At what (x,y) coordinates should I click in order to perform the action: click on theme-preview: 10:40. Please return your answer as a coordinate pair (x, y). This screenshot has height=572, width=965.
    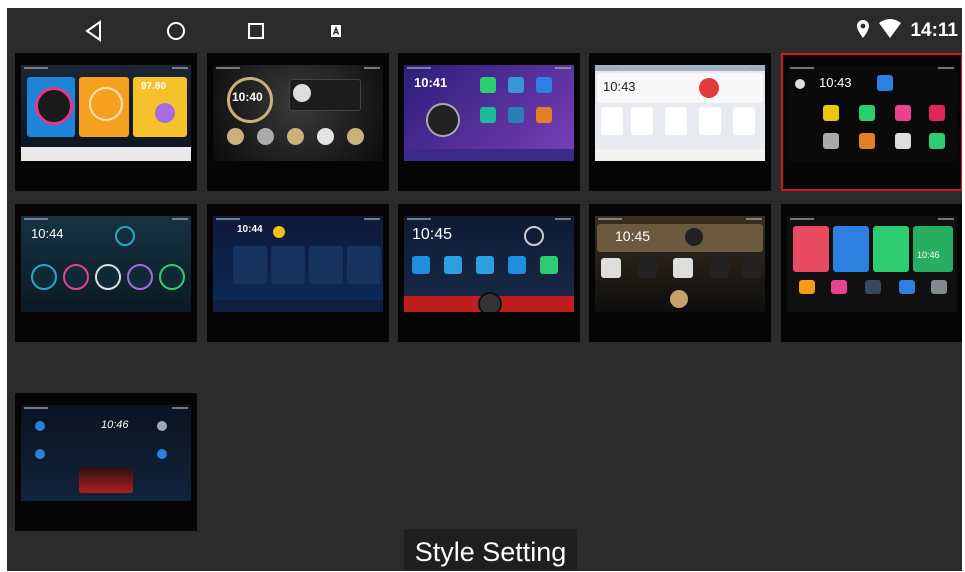
    Looking at the image, I should click on (298, 113).